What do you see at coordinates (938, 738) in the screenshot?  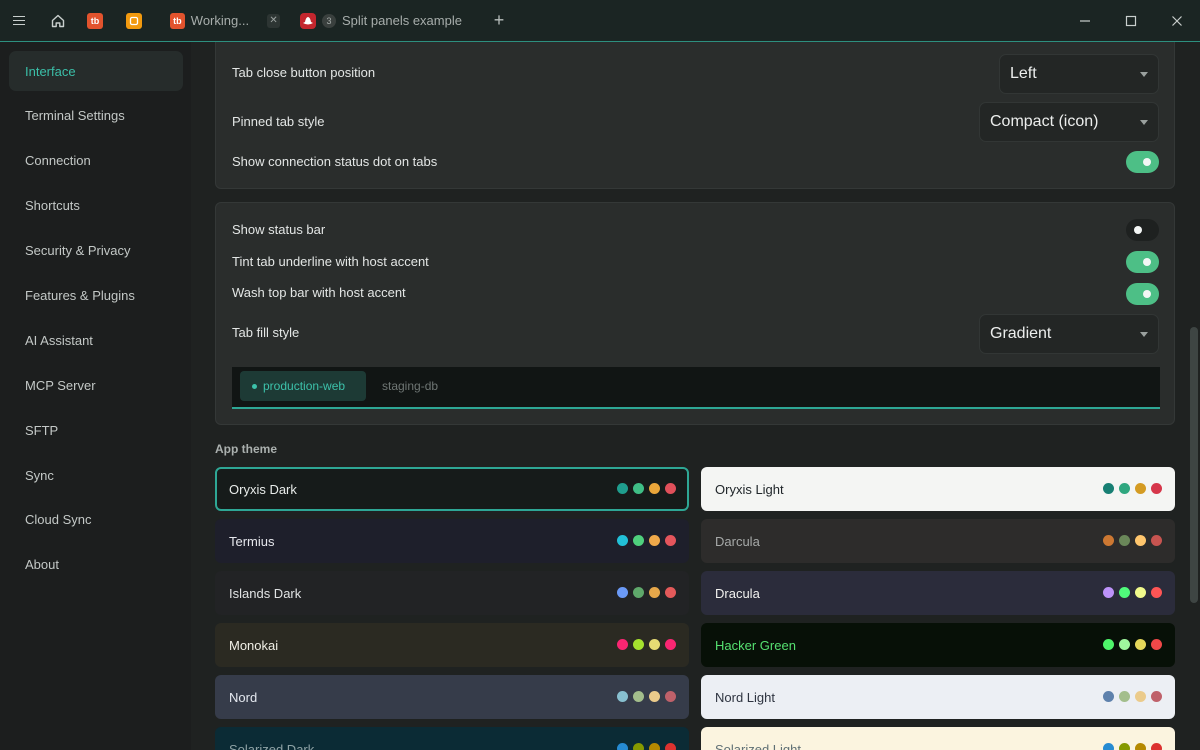 I see `theme-option-solarized-light: Solarized Light` at bounding box center [938, 738].